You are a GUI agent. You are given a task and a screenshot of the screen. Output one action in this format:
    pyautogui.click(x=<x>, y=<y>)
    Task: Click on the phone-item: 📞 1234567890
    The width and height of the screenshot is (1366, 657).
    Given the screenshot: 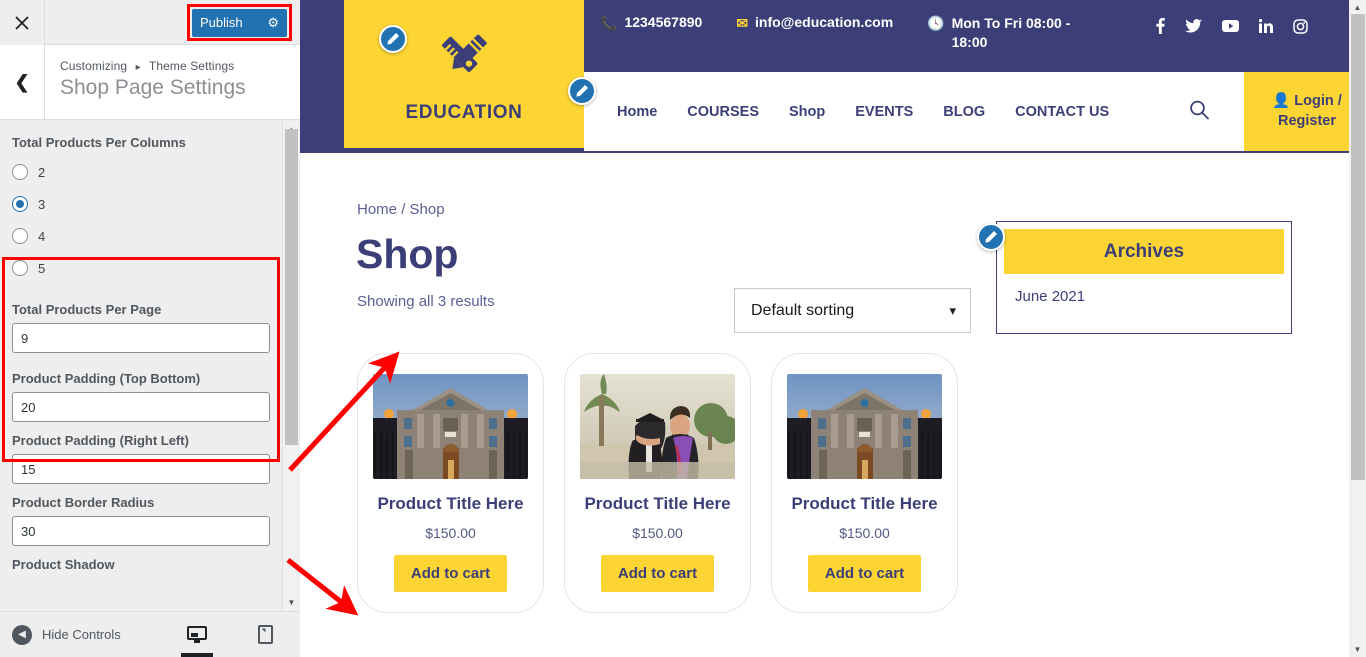 What is the action you would take?
    pyautogui.click(x=651, y=23)
    